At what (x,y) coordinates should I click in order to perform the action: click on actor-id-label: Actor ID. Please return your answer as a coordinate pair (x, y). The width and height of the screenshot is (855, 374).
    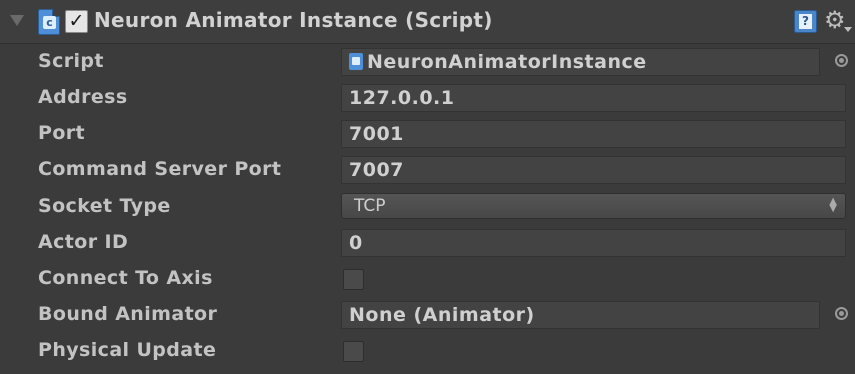
    Looking at the image, I should click on (83, 242).